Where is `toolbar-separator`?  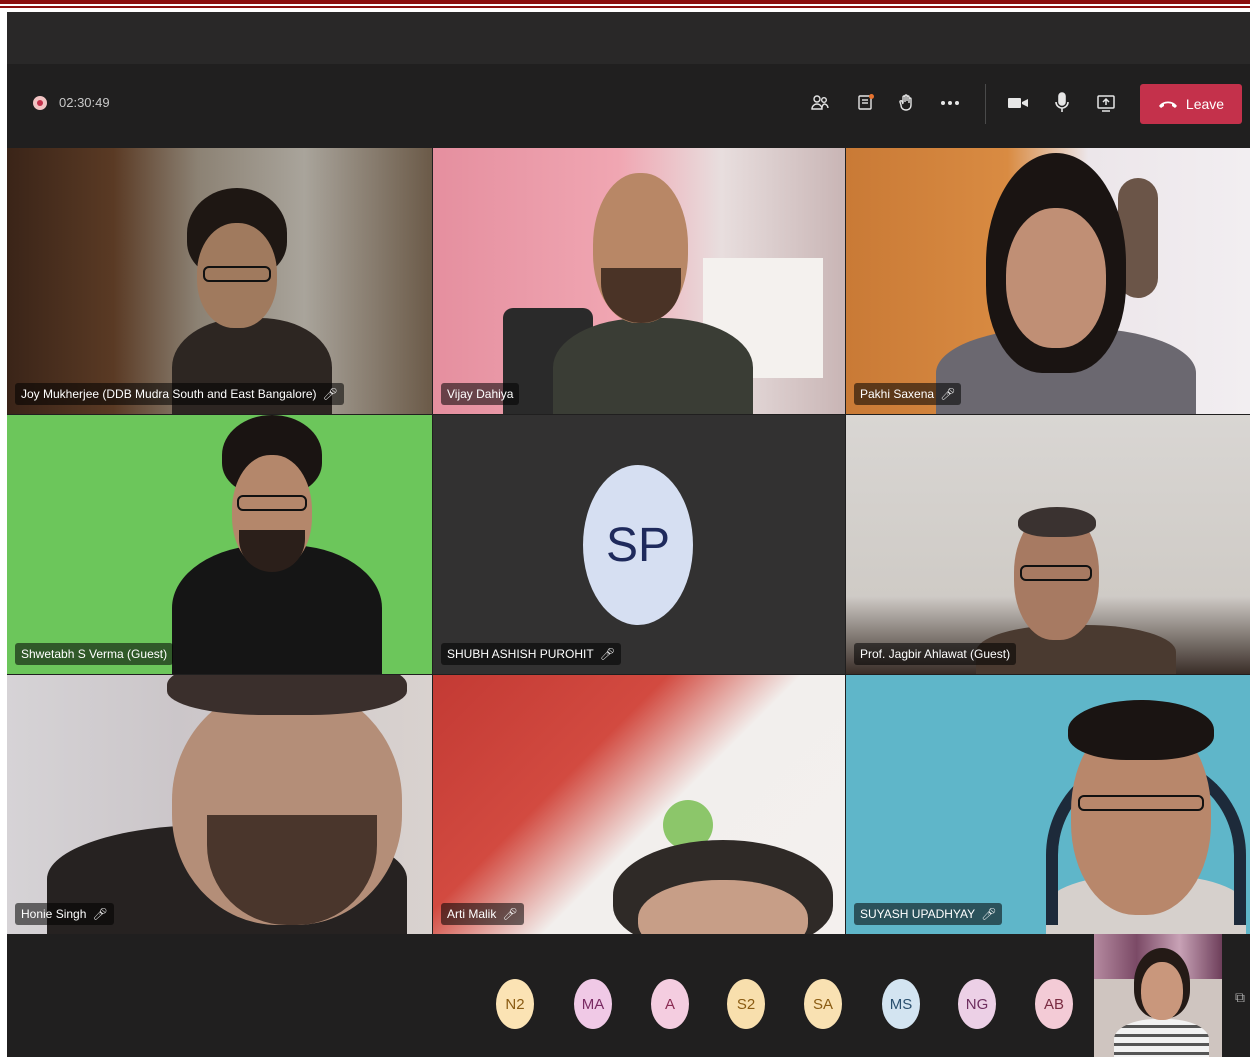 toolbar-separator is located at coordinates (985, 104).